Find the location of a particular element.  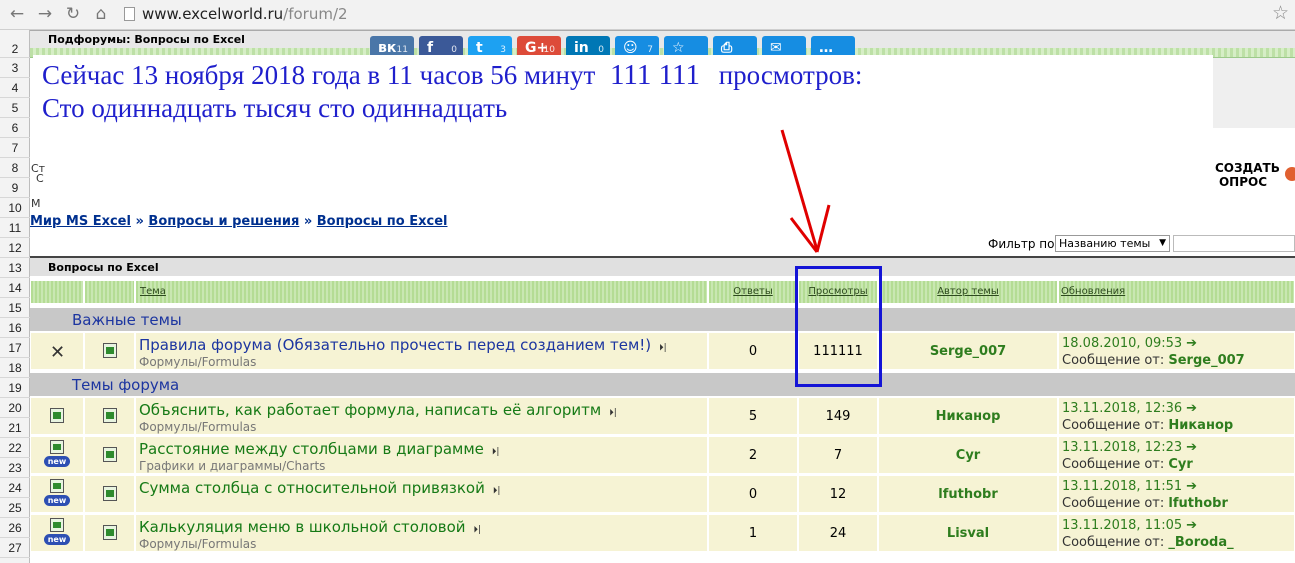

views-count: 12 is located at coordinates (838, 494).